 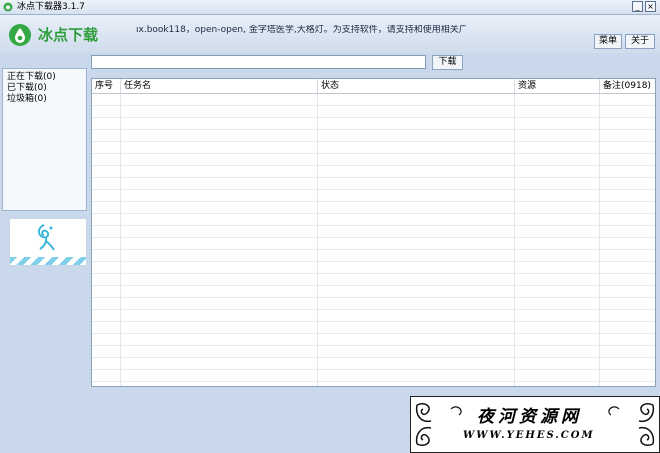 I want to click on url-input, so click(x=258, y=62).